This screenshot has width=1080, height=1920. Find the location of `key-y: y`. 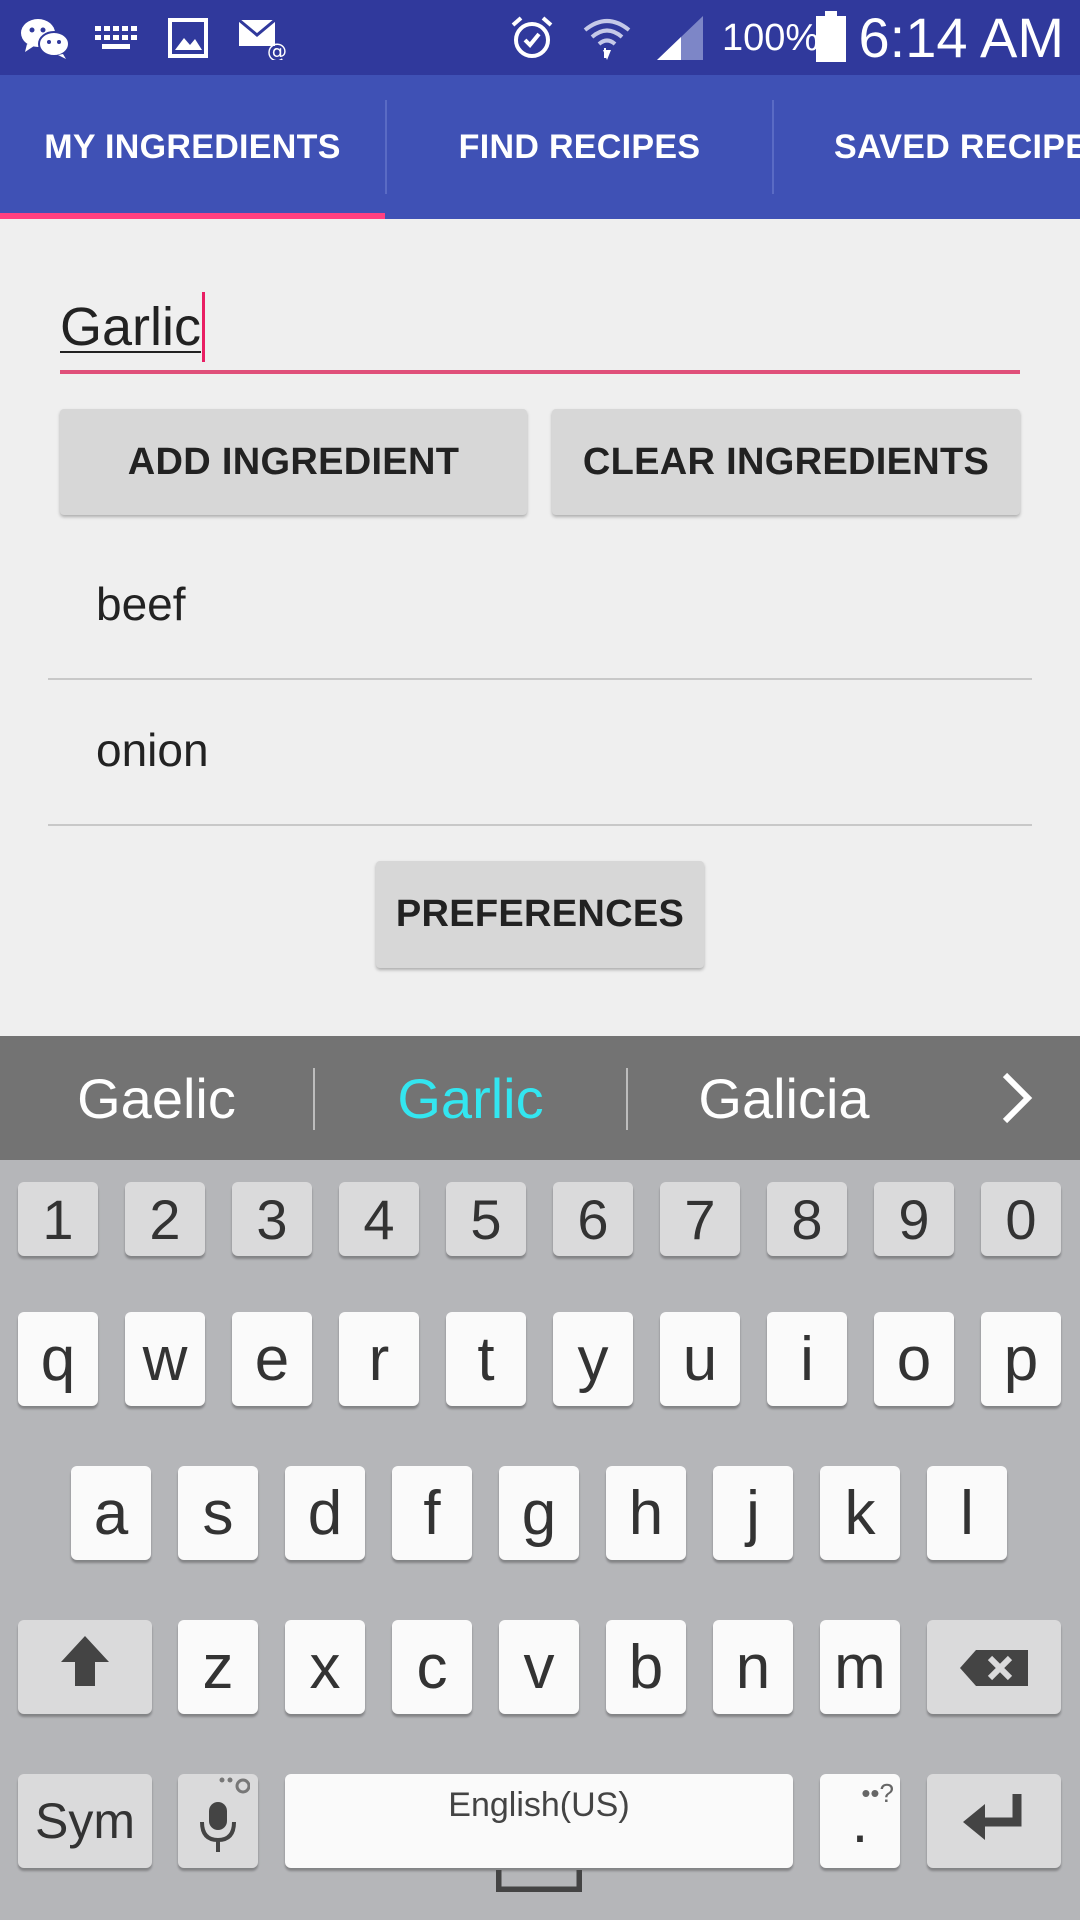

key-y: y is located at coordinates (593, 1359).